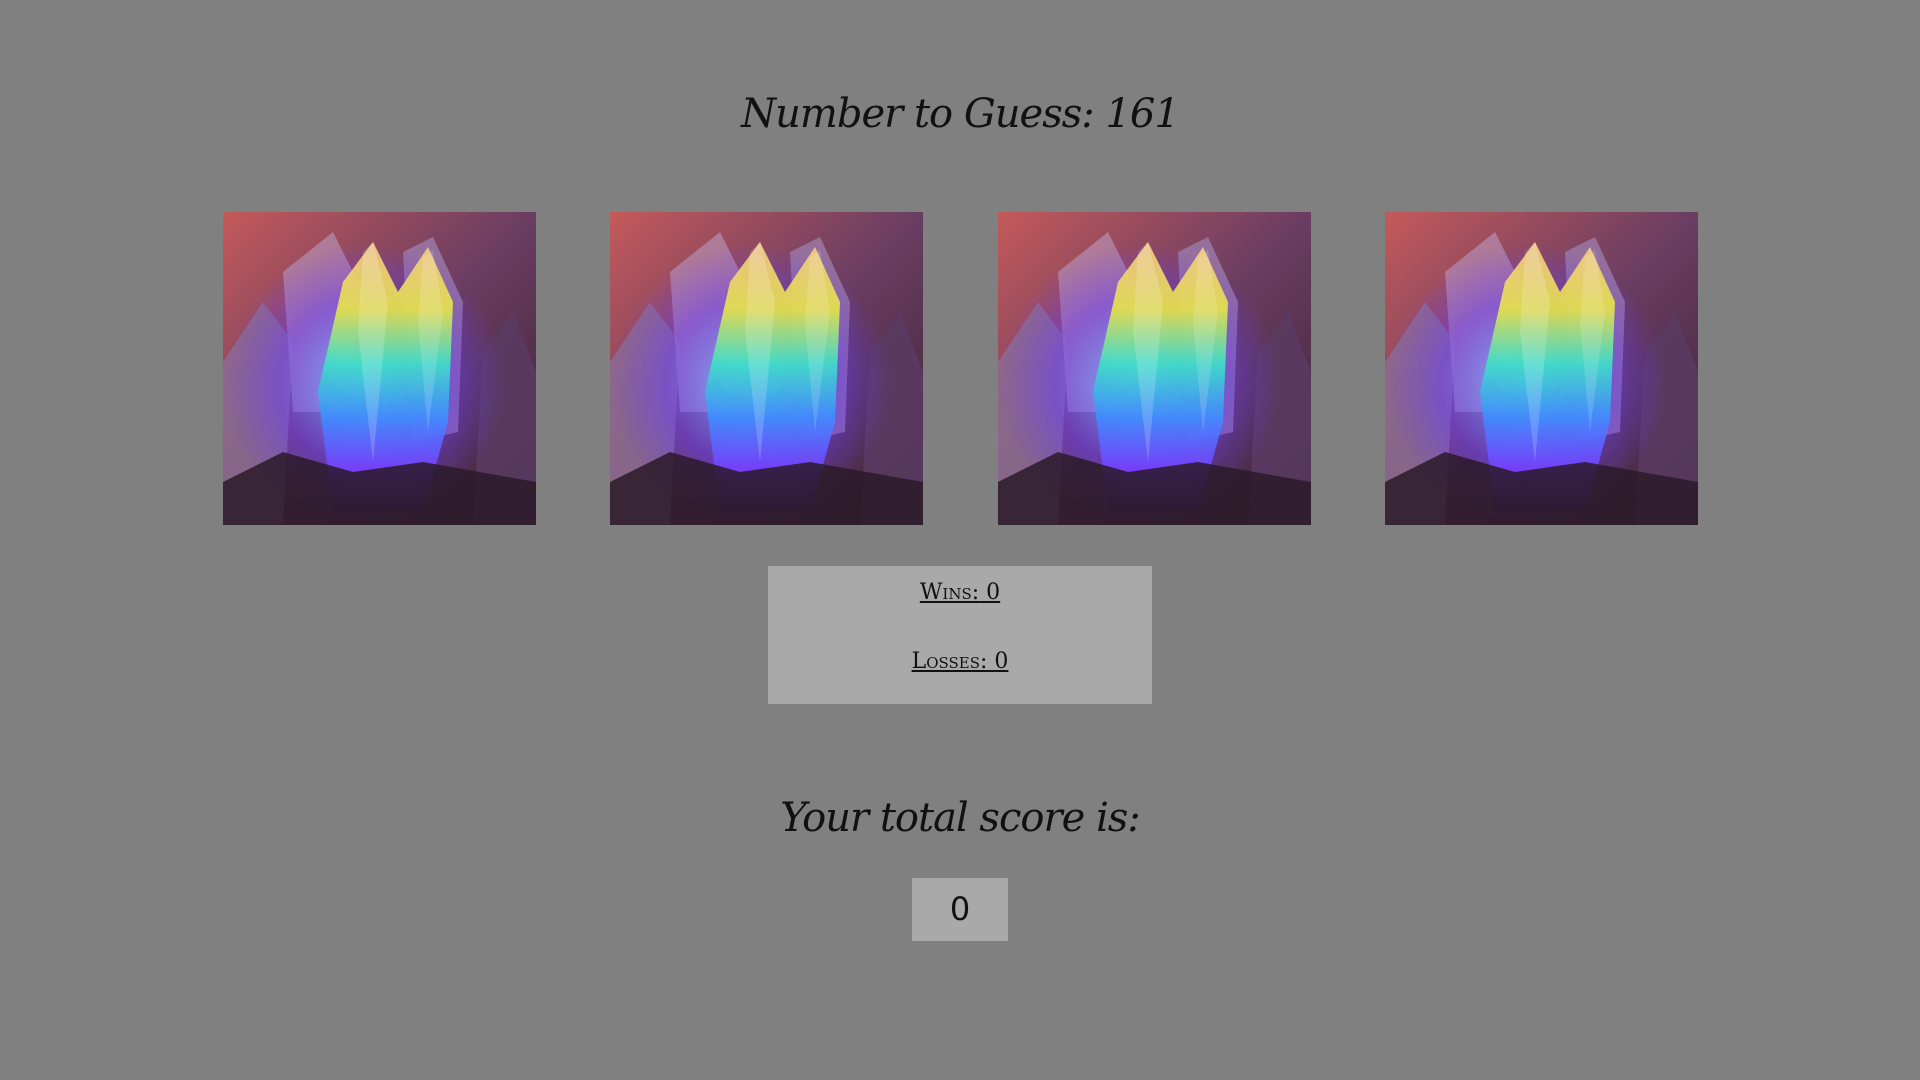  I want to click on win-loss-panel: Wins: 0 Losses: 0, so click(960, 635).